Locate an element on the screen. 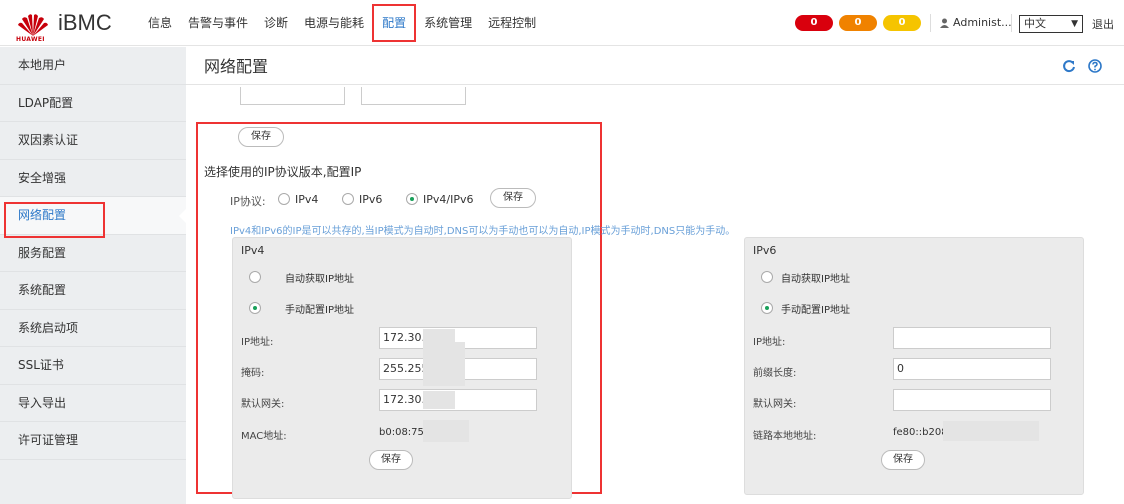 The image size is (1124, 504). mac-value: b0:08:75 is located at coordinates (401, 432).